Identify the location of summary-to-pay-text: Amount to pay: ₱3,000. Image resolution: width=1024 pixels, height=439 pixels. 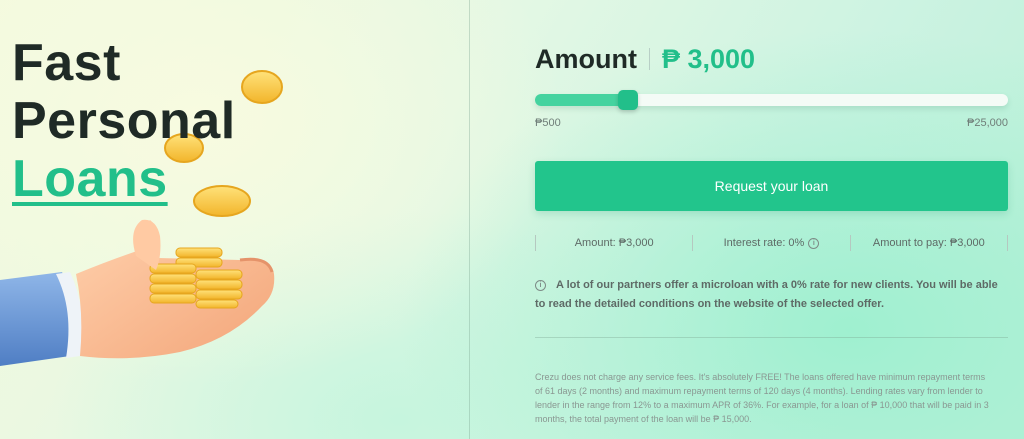
(928, 243).